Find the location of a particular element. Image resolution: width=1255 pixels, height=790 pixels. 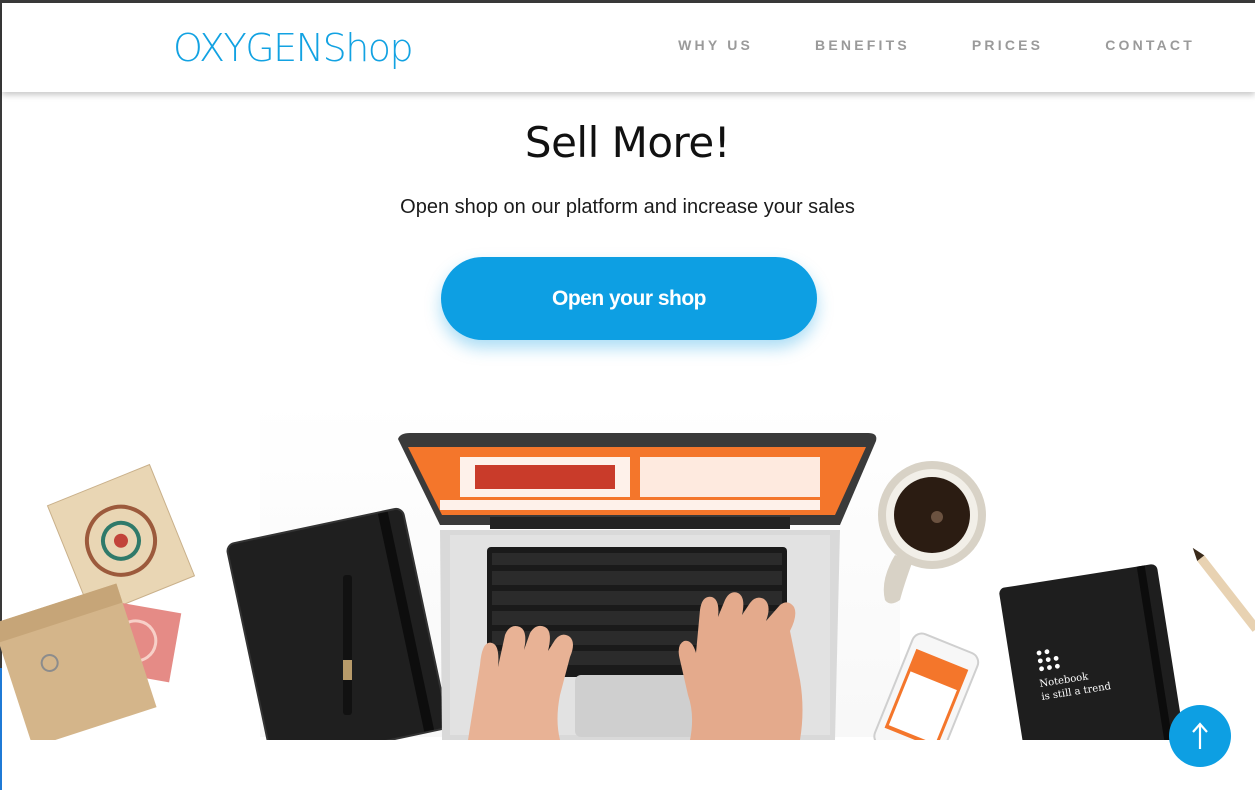

site-logo: OXYGENShop is located at coordinates (293, 48).